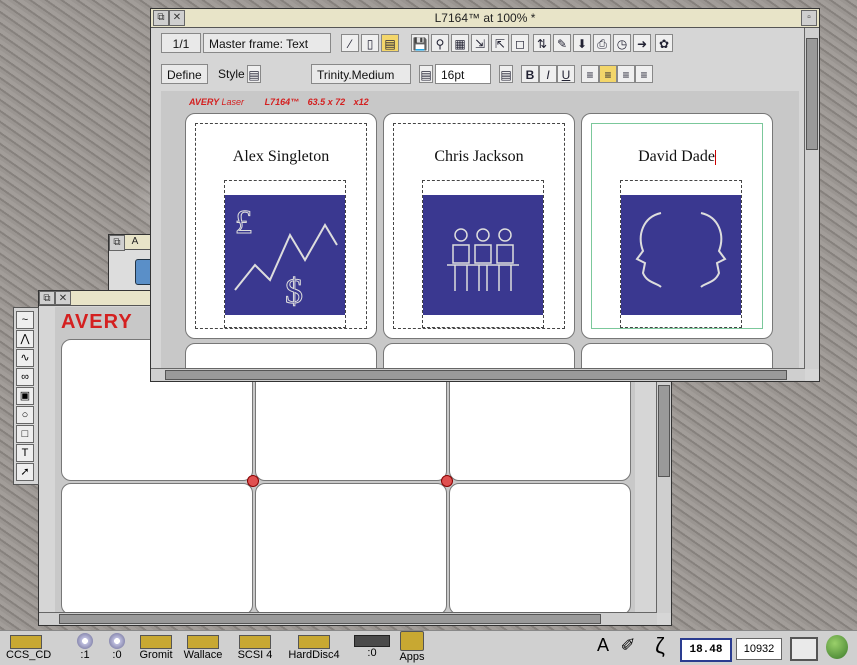 The image size is (857, 665). I want to click on iconbar-item-cd0: :0, so click(117, 647).